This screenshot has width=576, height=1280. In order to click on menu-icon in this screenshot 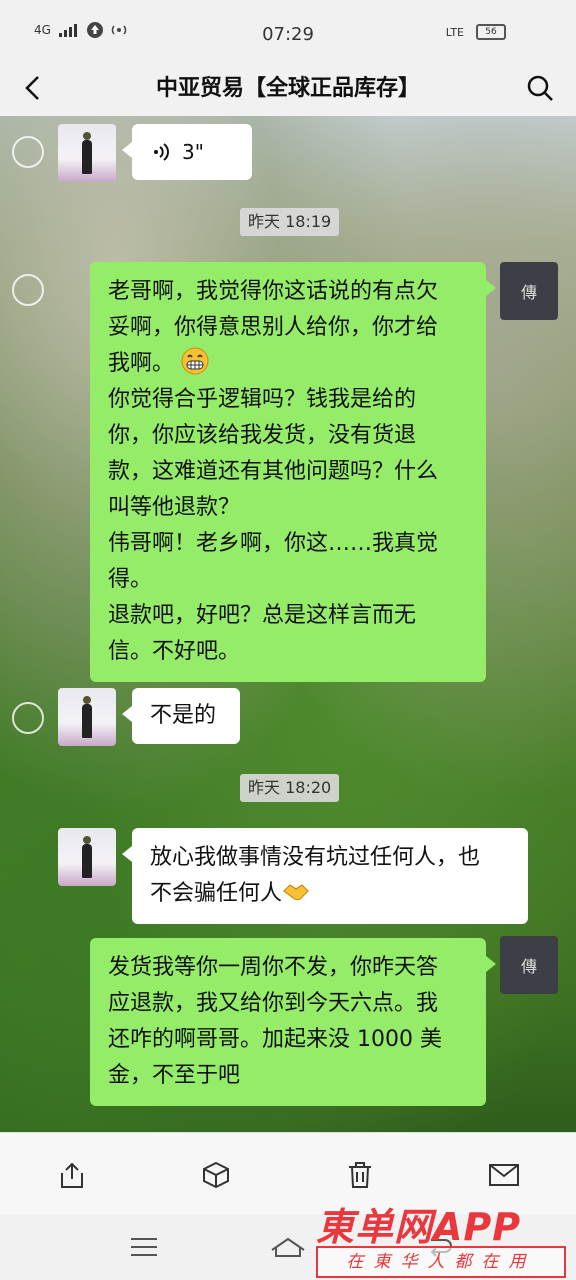, I will do `click(144, 1247)`.